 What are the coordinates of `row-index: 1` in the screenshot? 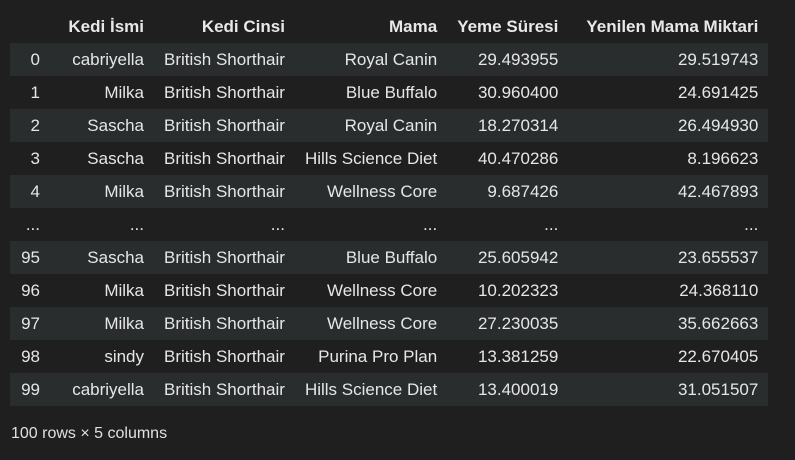 It's located at (35, 92).